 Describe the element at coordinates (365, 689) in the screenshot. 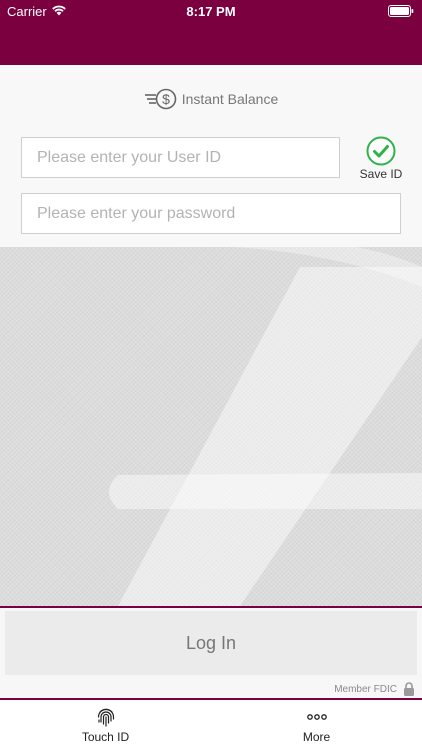

I see `member-fdic-label: Member FDIC` at that location.